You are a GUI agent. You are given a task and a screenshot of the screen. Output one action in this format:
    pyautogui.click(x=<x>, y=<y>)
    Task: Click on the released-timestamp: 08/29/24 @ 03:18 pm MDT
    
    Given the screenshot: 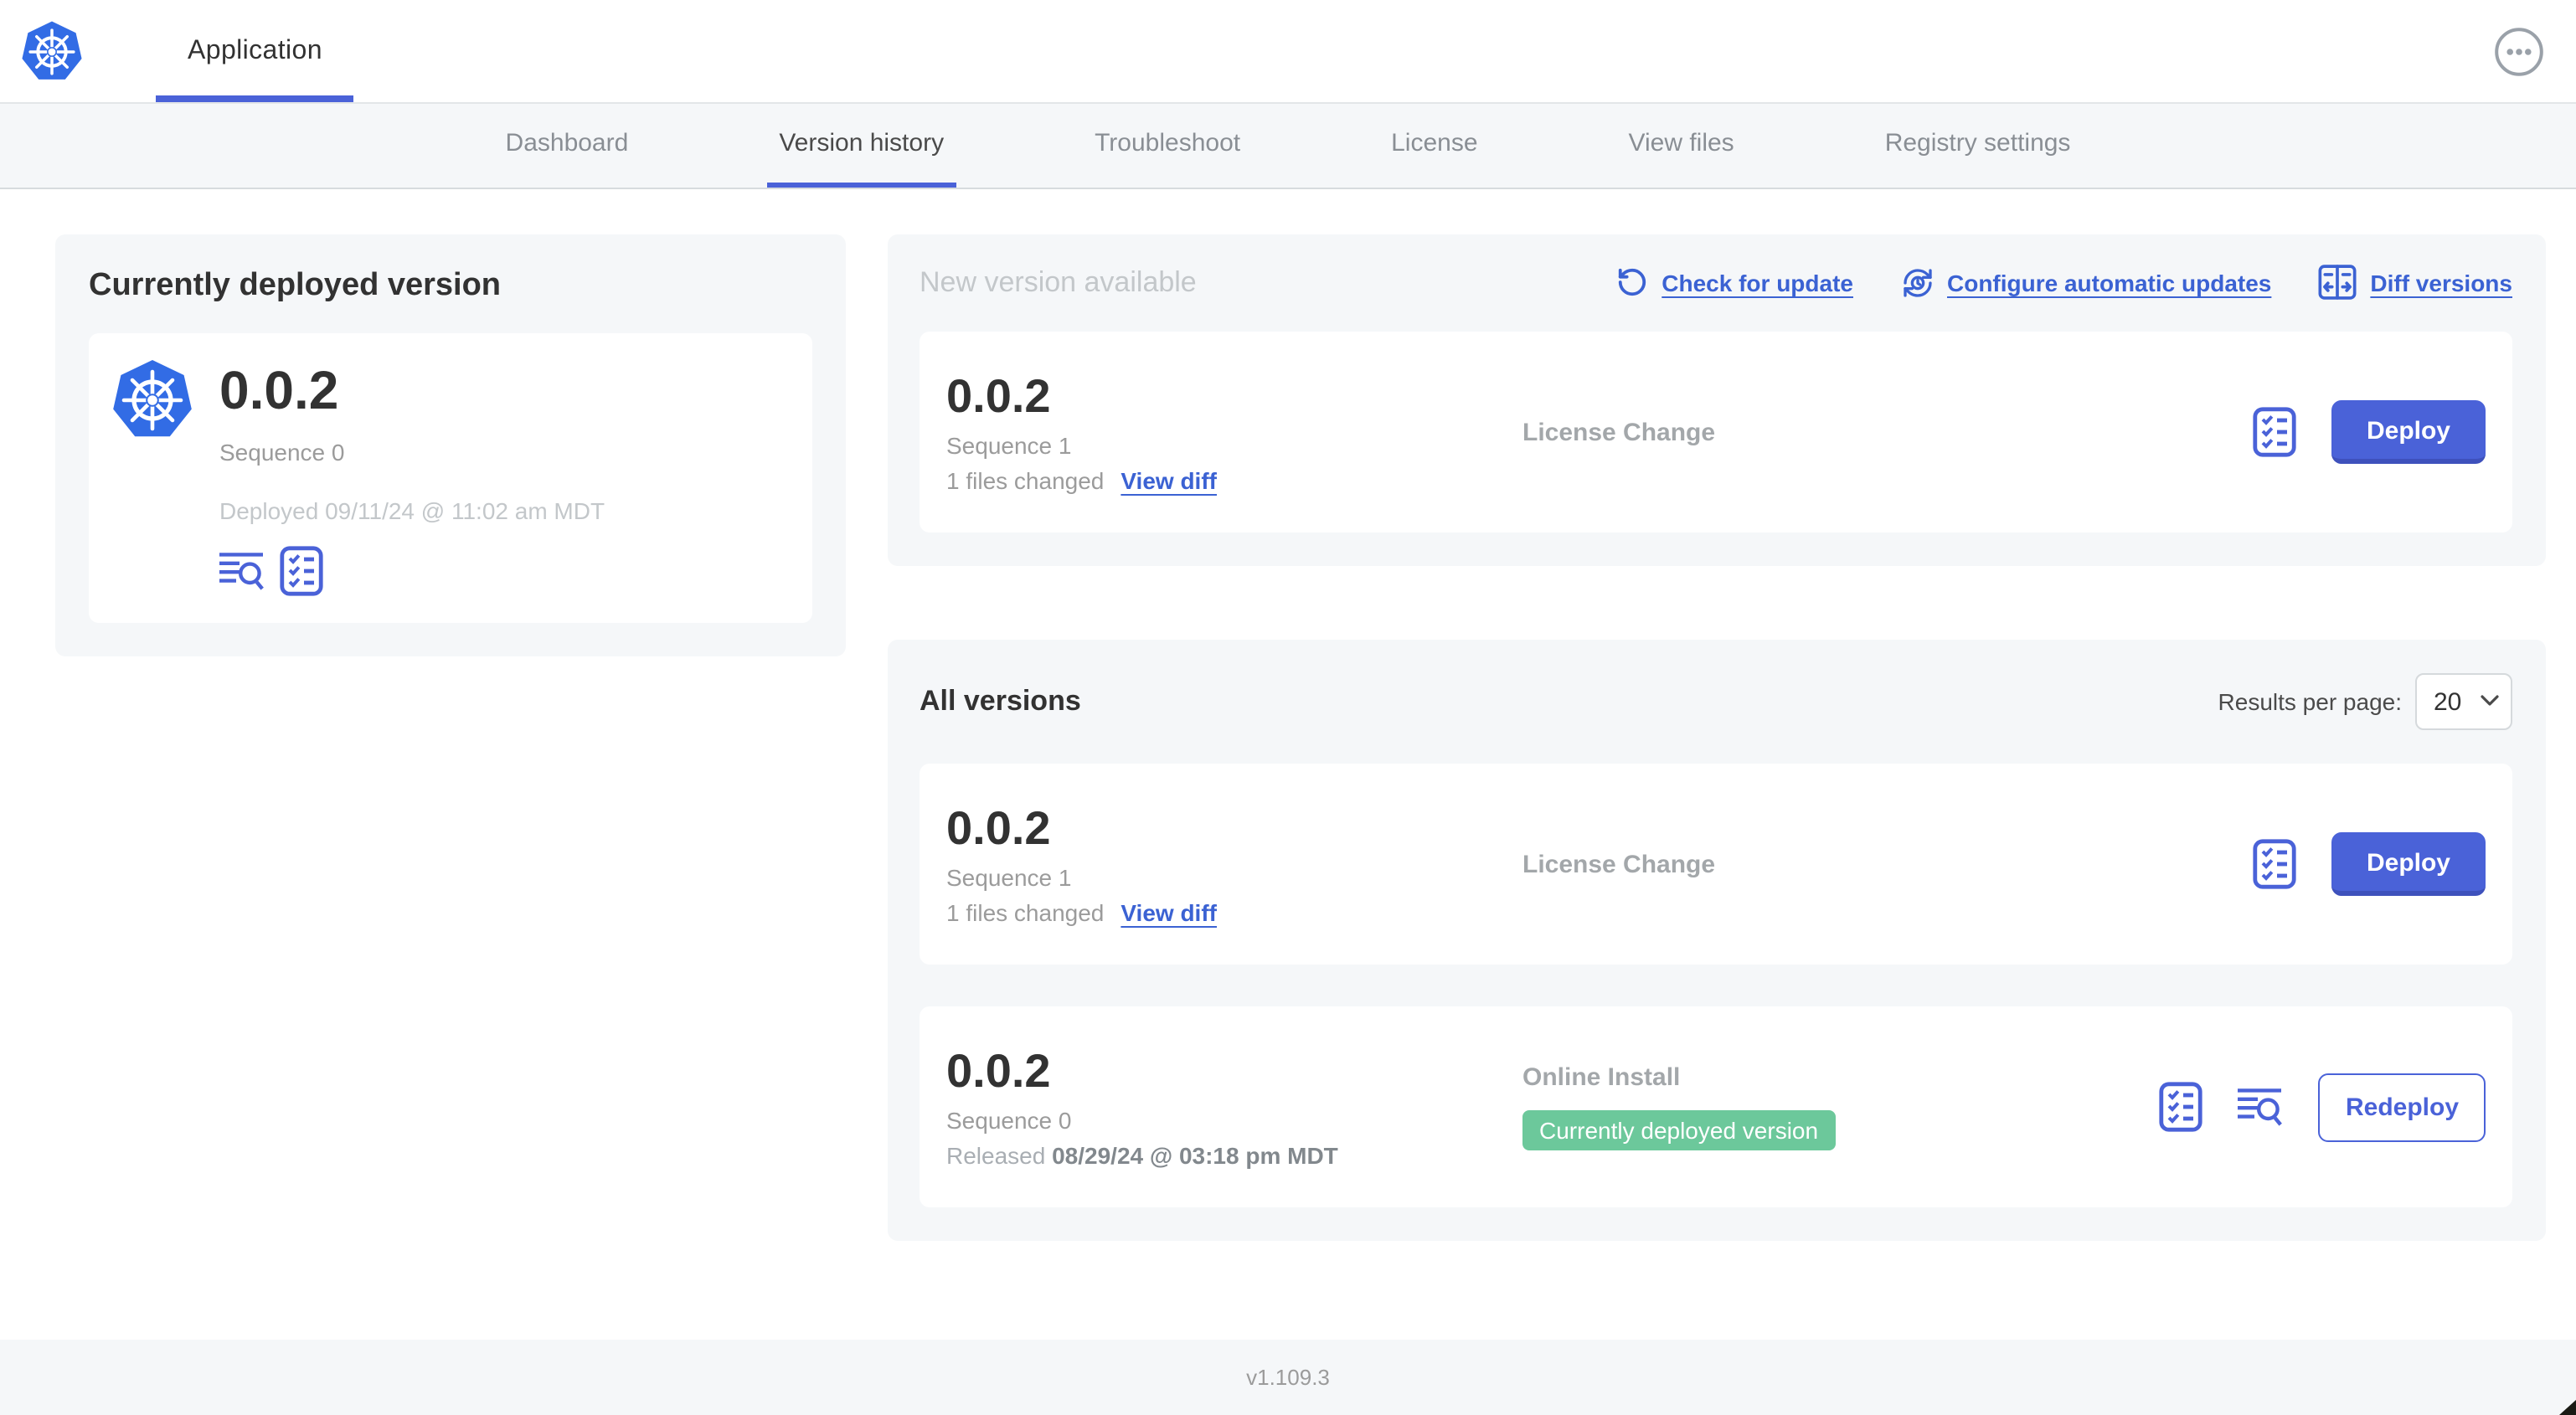 What is the action you would take?
    pyautogui.click(x=1195, y=1155)
    